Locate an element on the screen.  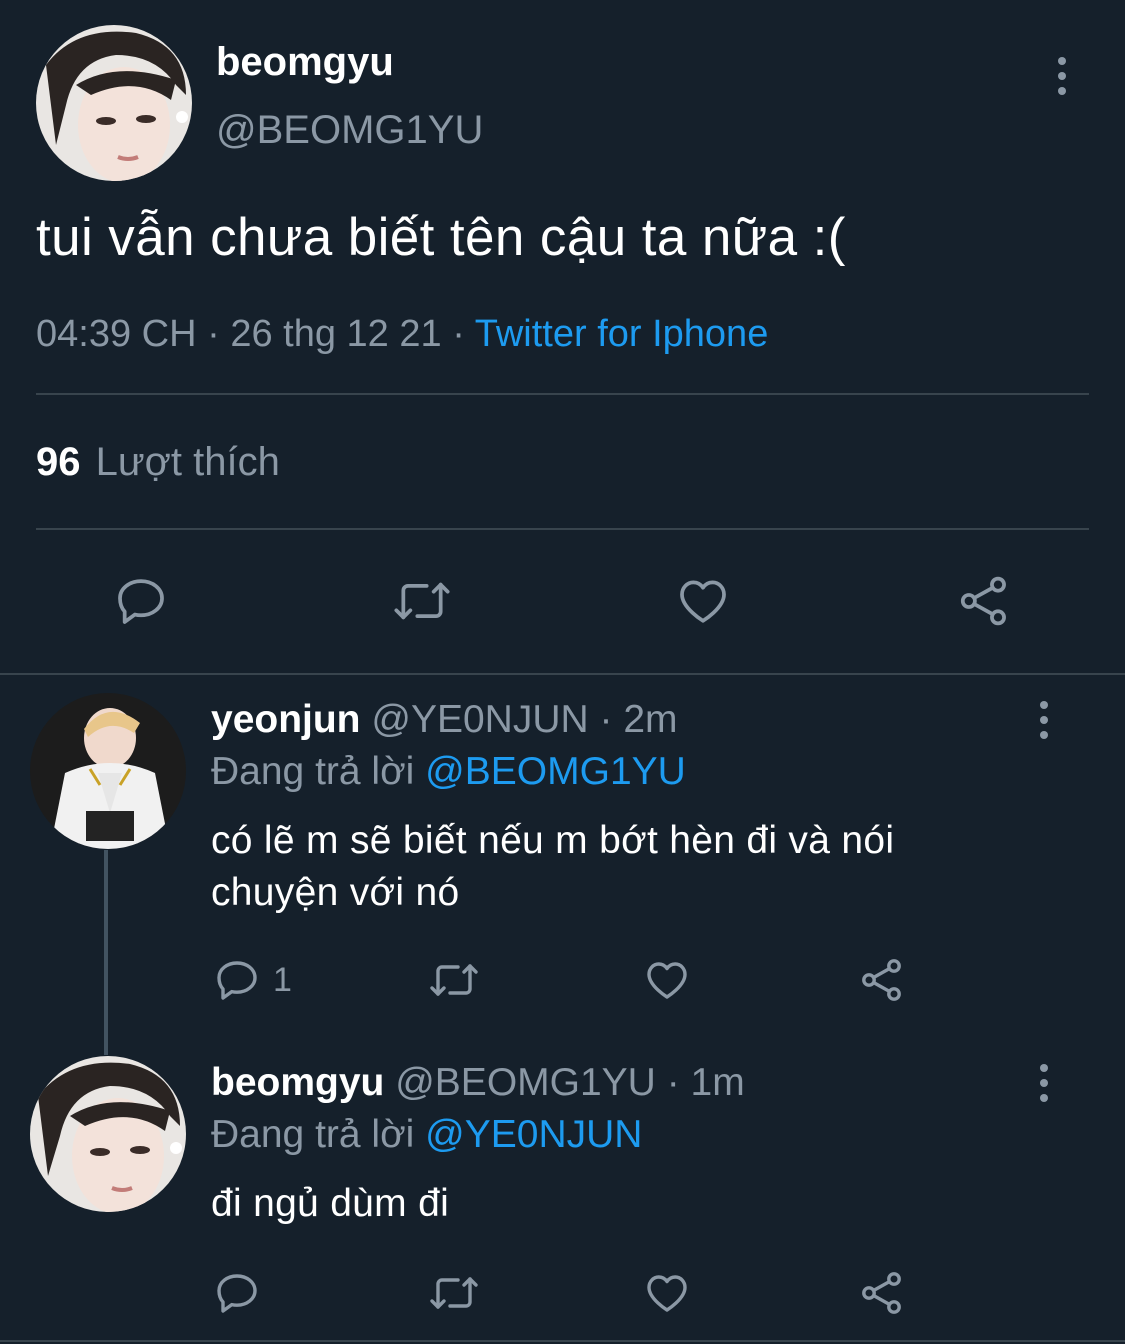
replying-to: Đang trả lời @BEOMG1YU is located at coordinates (448, 772).